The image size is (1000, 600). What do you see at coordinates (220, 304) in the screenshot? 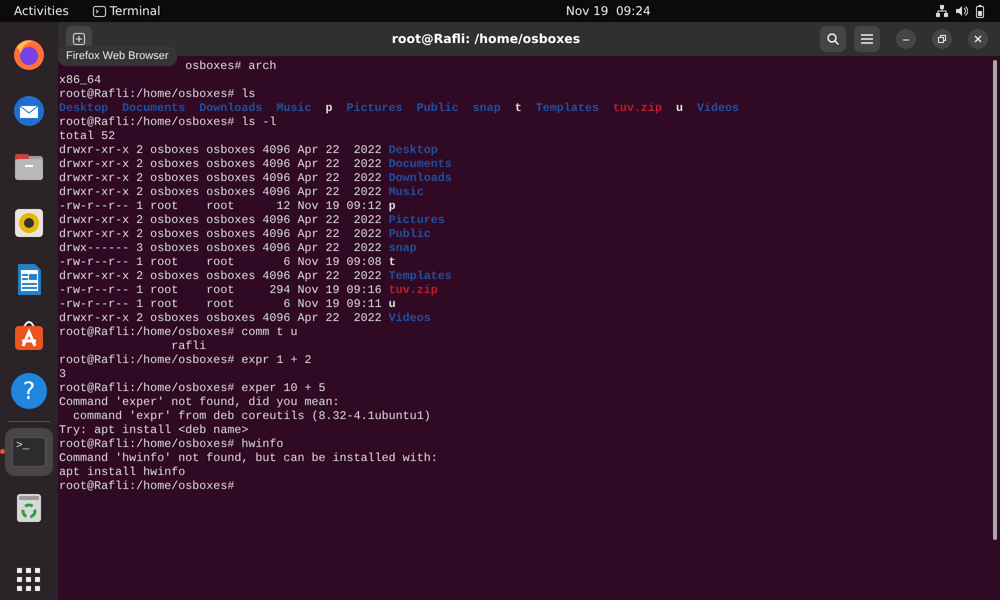
I see `terminal-text: -rw-r--r-- 1 root root 6 Nov 19 09:11` at bounding box center [220, 304].